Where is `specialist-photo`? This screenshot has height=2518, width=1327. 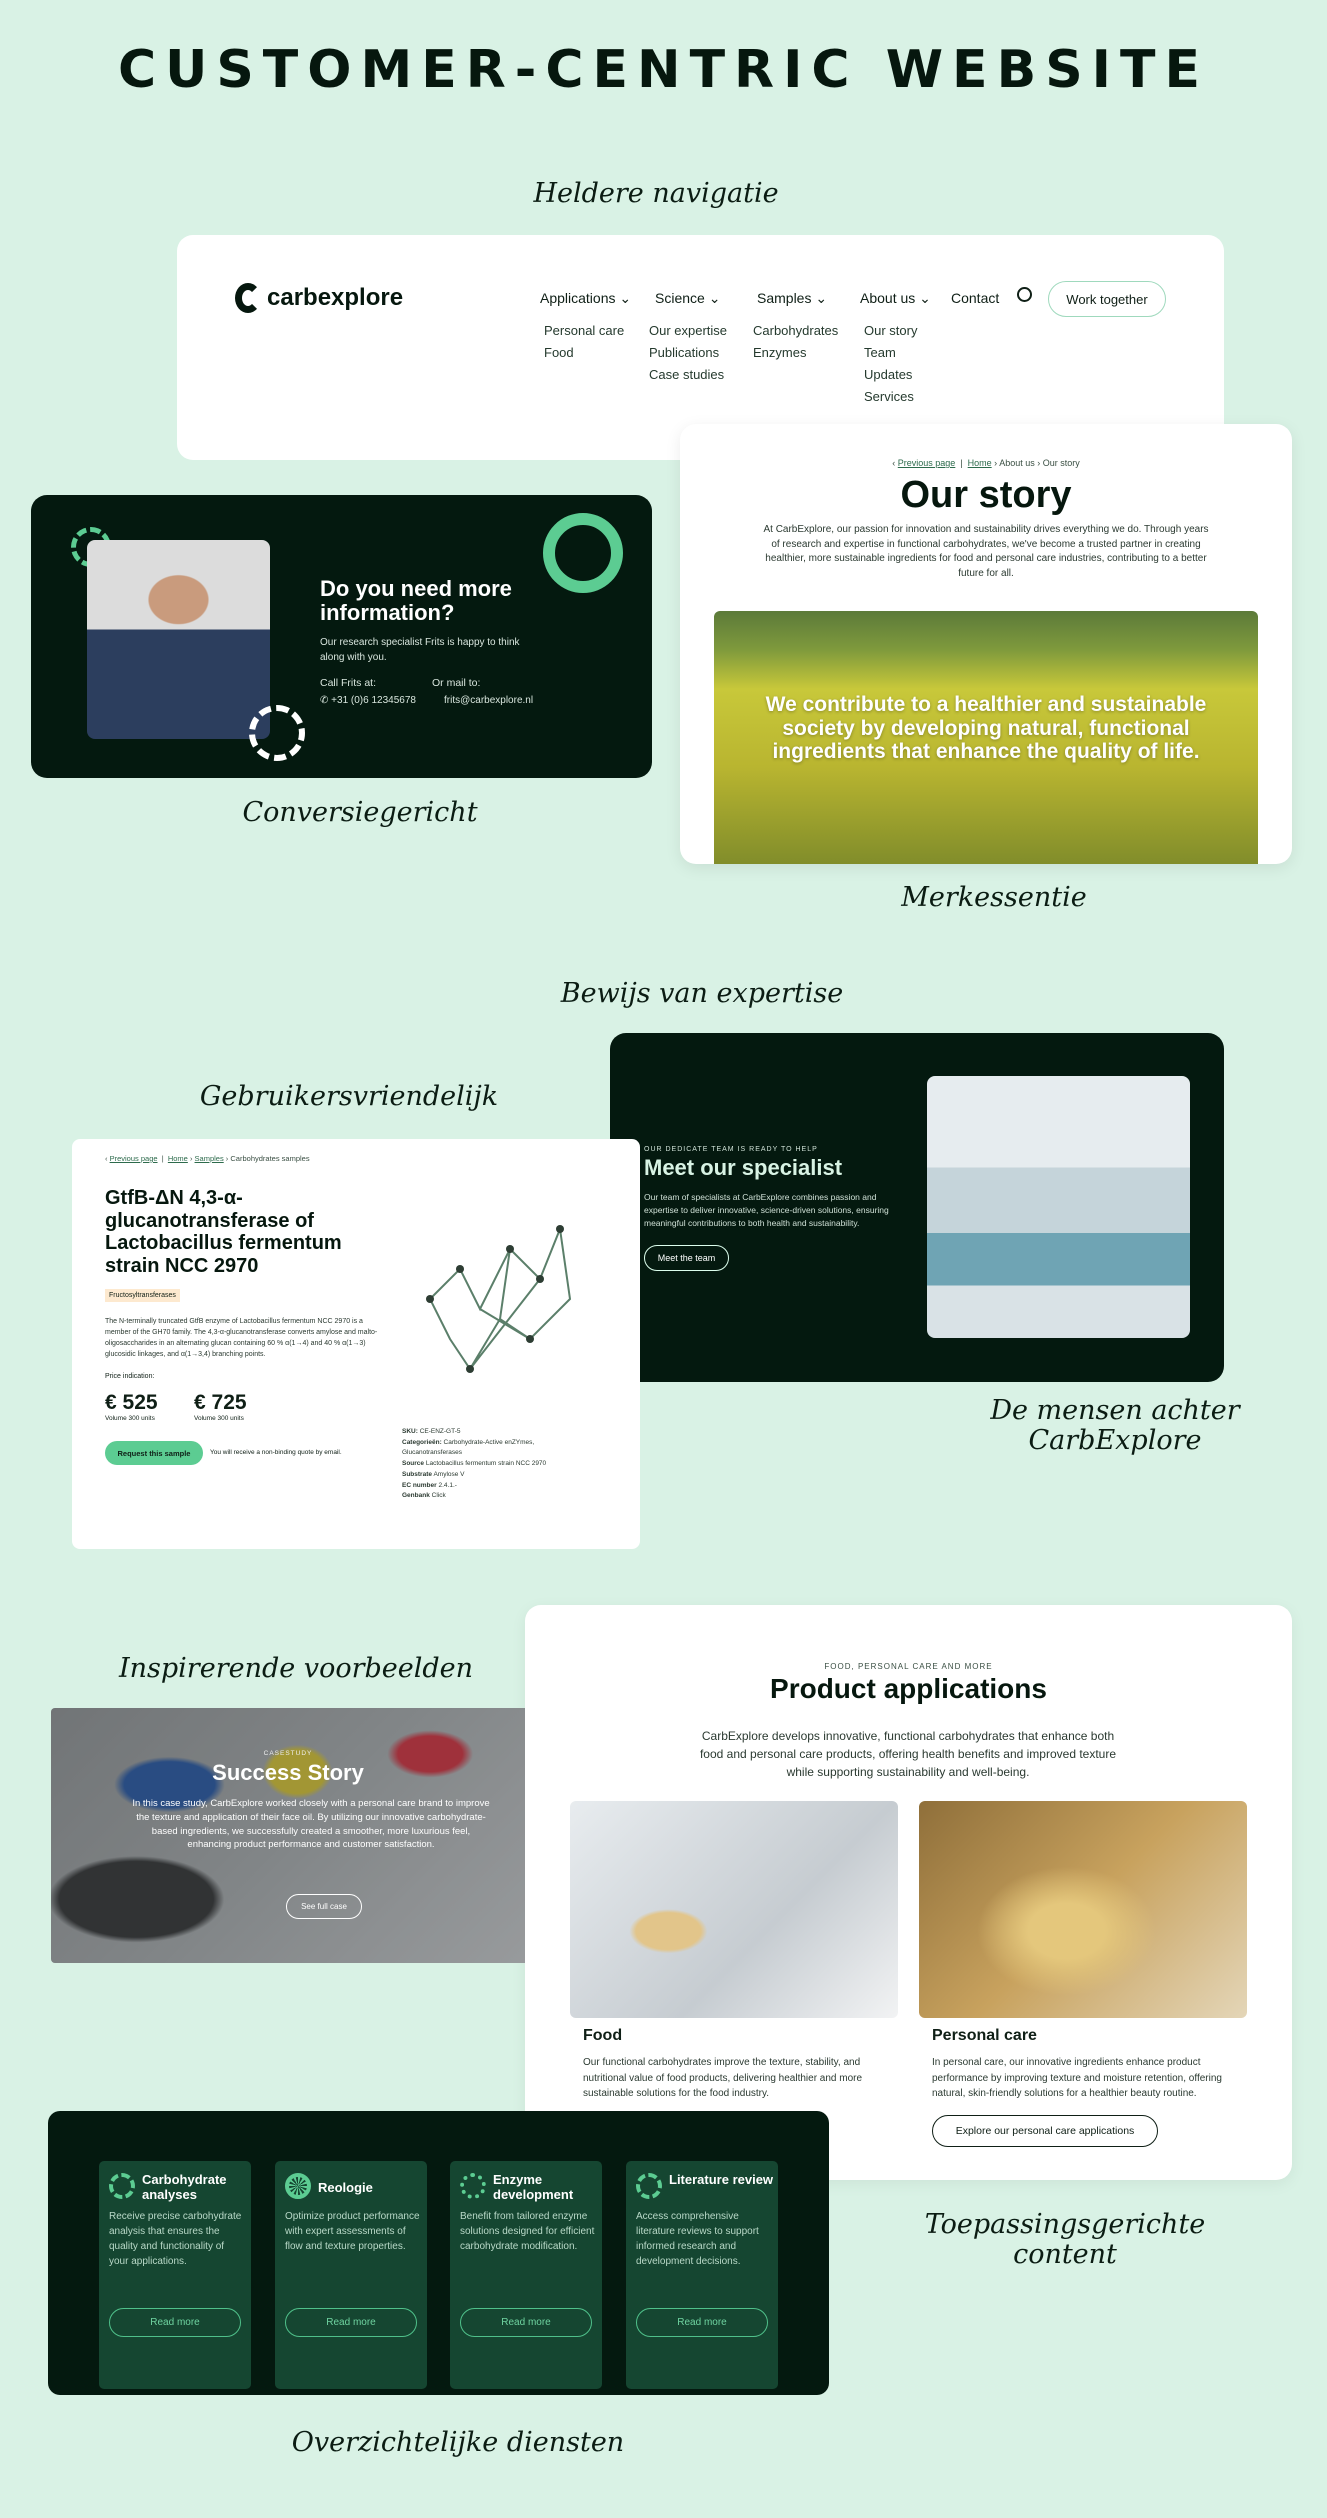 specialist-photo is located at coordinates (178, 639).